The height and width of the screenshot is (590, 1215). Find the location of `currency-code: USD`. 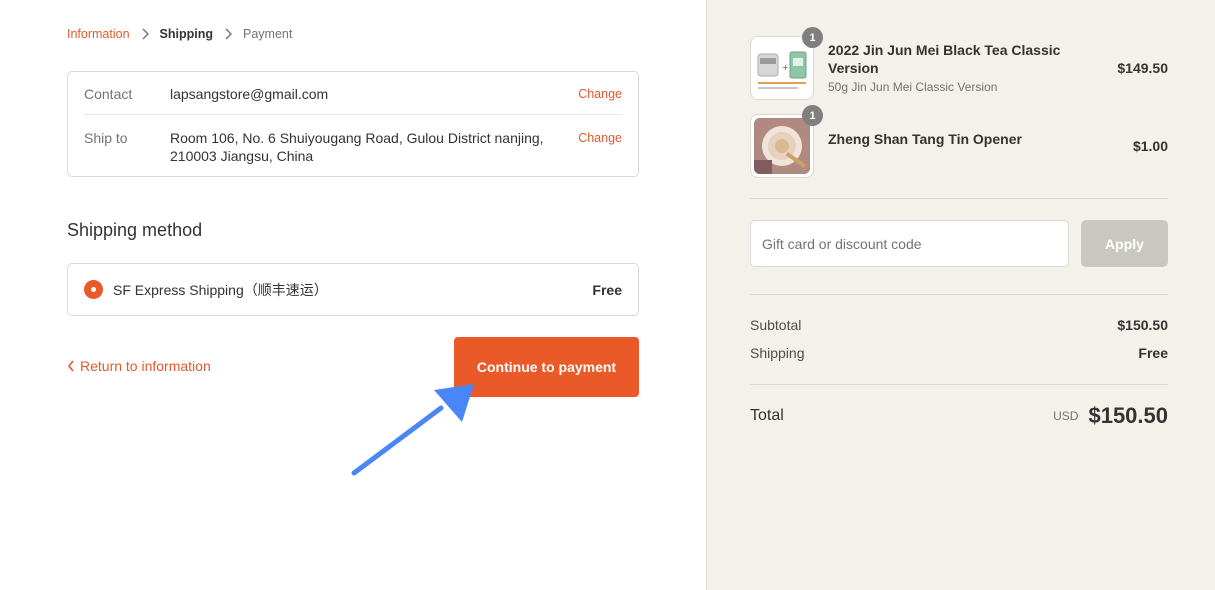

currency-code: USD is located at coordinates (1066, 416).